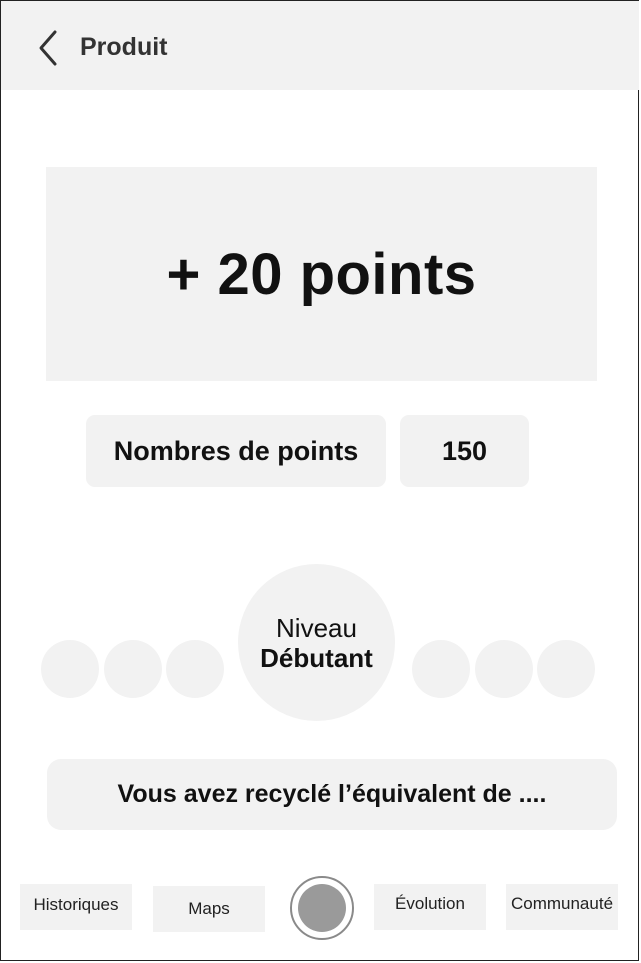  What do you see at coordinates (209, 909) in the screenshot?
I see `nav-maps-button: Maps` at bounding box center [209, 909].